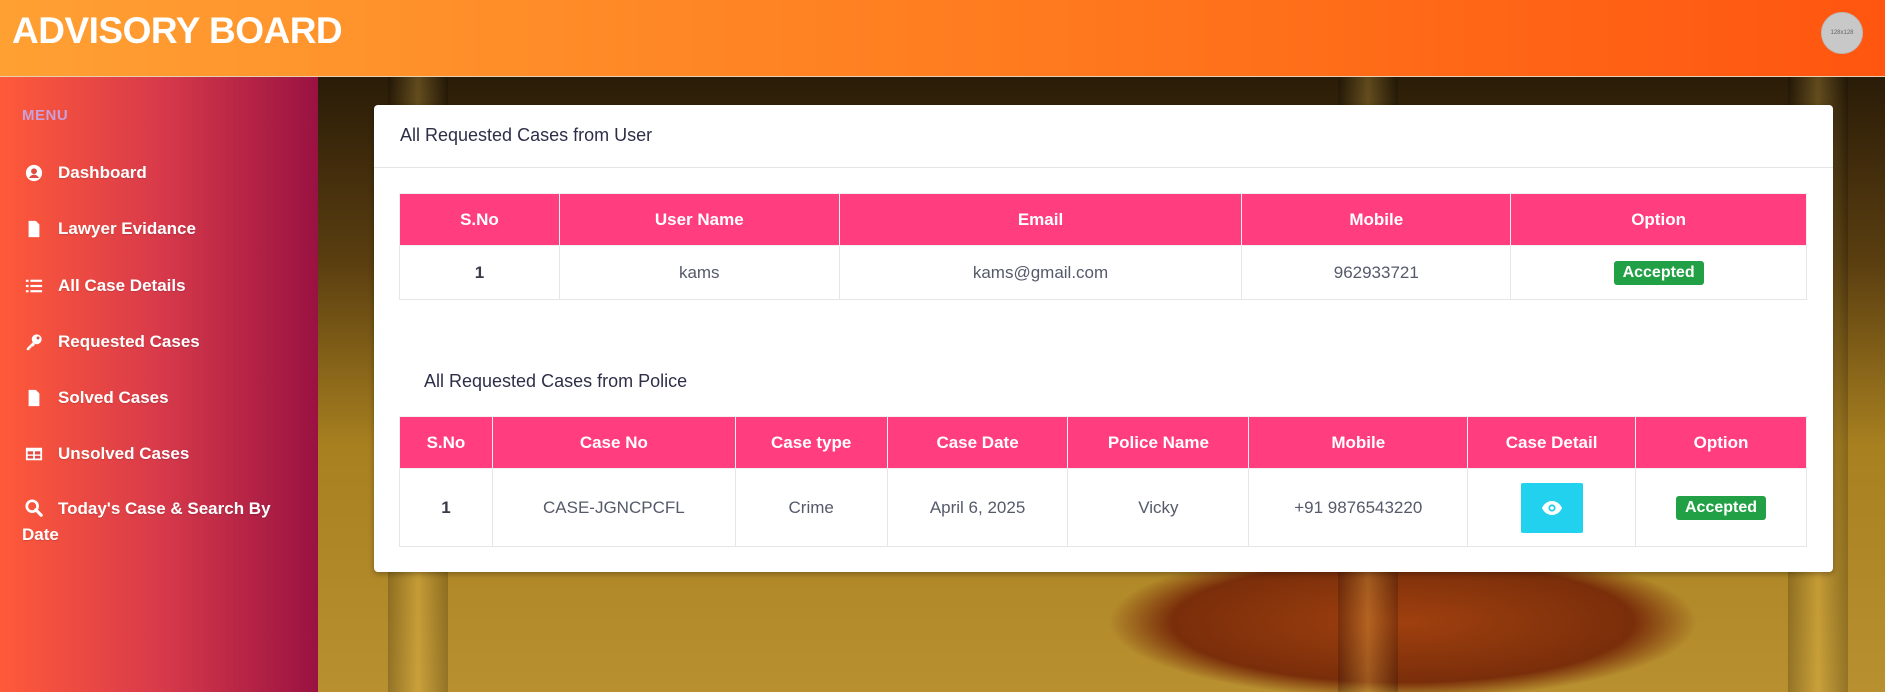 Image resolution: width=1885 pixels, height=692 pixels. I want to click on sidebar-item-all-case-details: All Case Details, so click(104, 286).